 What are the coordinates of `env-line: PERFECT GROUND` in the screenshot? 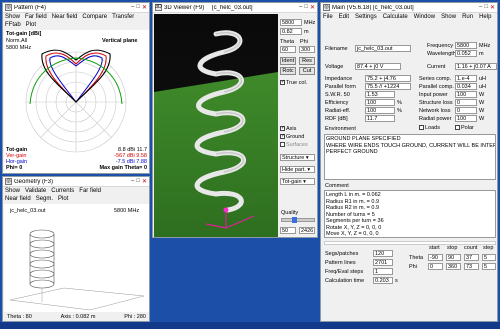 It's located at (352, 152).